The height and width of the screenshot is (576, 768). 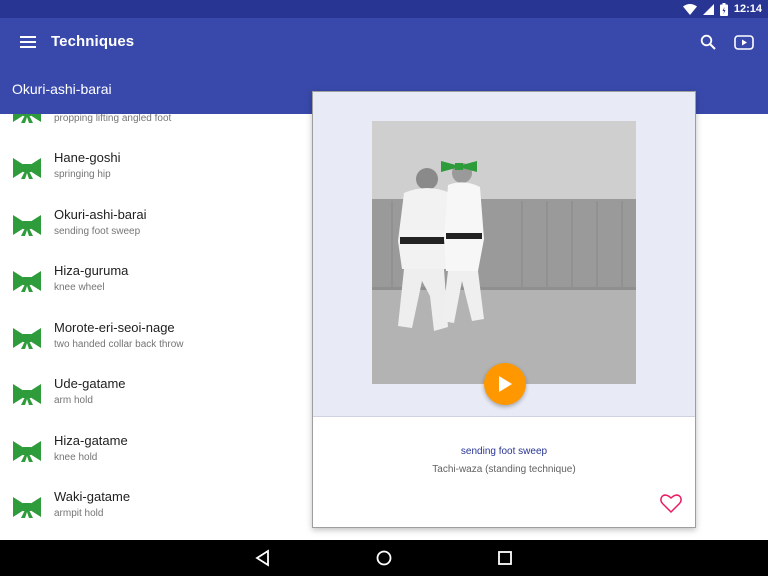 What do you see at coordinates (708, 42) in the screenshot?
I see `search-icon` at bounding box center [708, 42].